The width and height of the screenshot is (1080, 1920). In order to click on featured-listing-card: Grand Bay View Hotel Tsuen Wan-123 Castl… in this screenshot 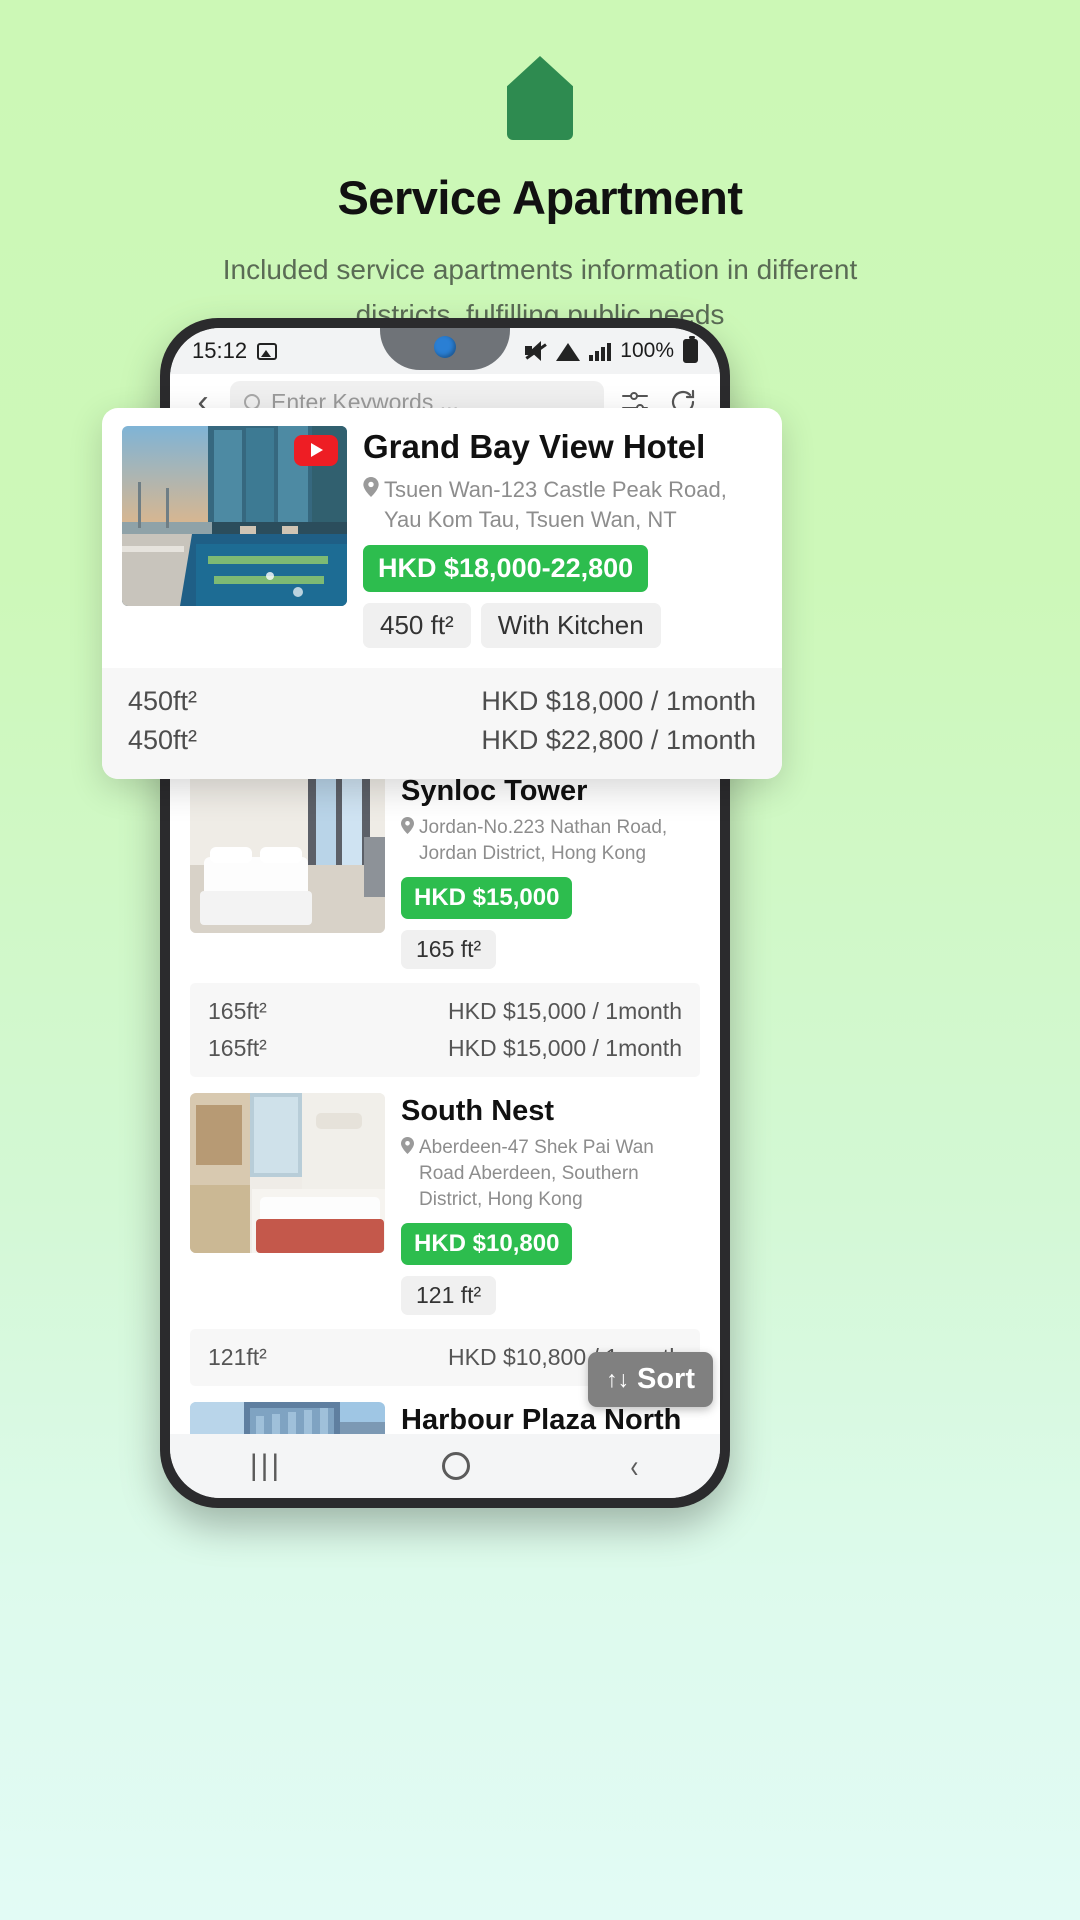, I will do `click(442, 593)`.